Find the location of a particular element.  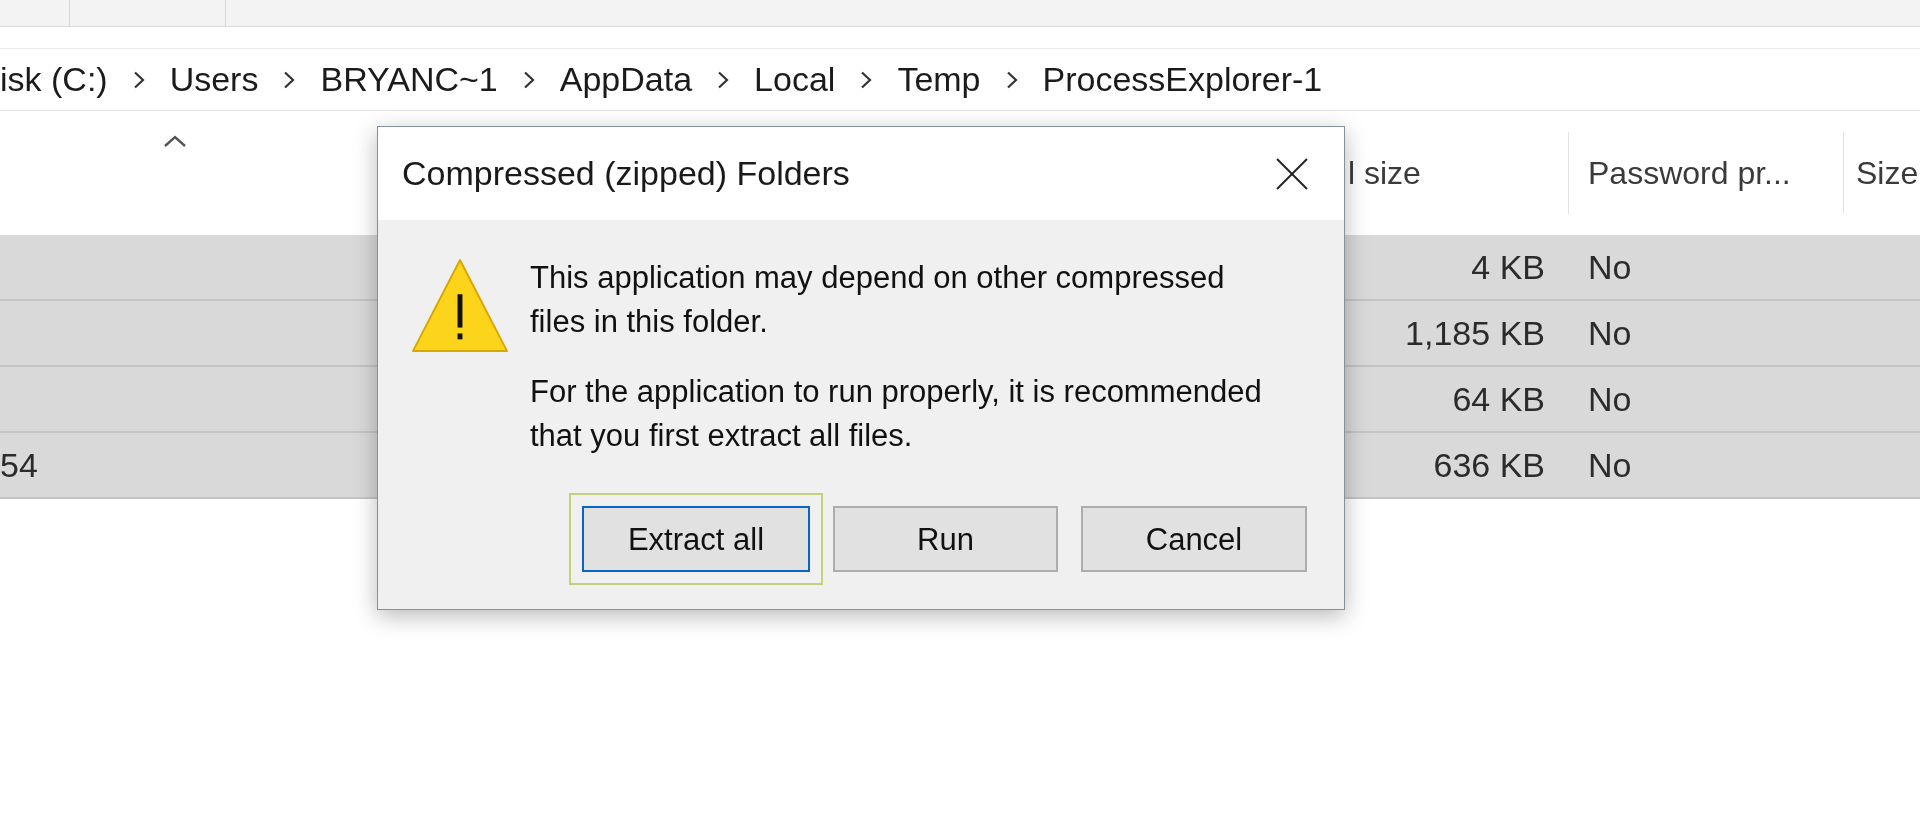

dialog-title: Compressed (zipped) Folders is located at coordinates (626, 173).